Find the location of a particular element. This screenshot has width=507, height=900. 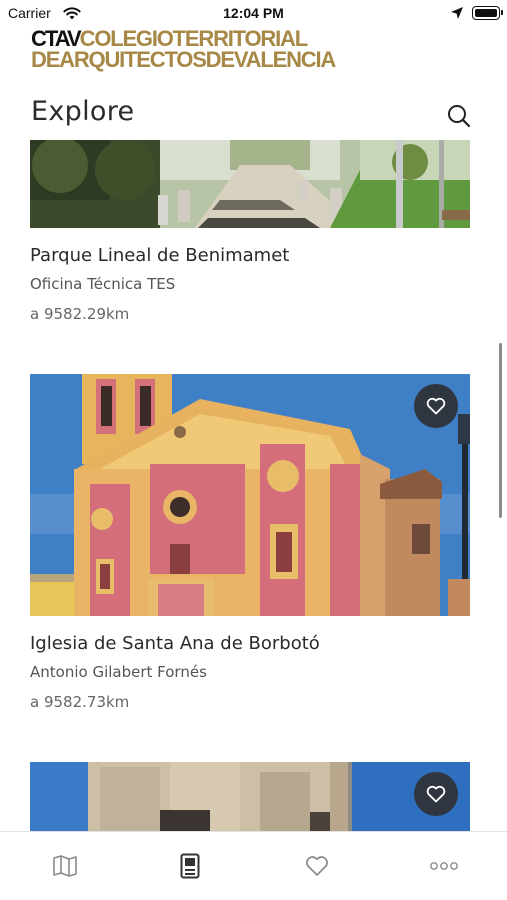

map-icon is located at coordinates (65, 866).